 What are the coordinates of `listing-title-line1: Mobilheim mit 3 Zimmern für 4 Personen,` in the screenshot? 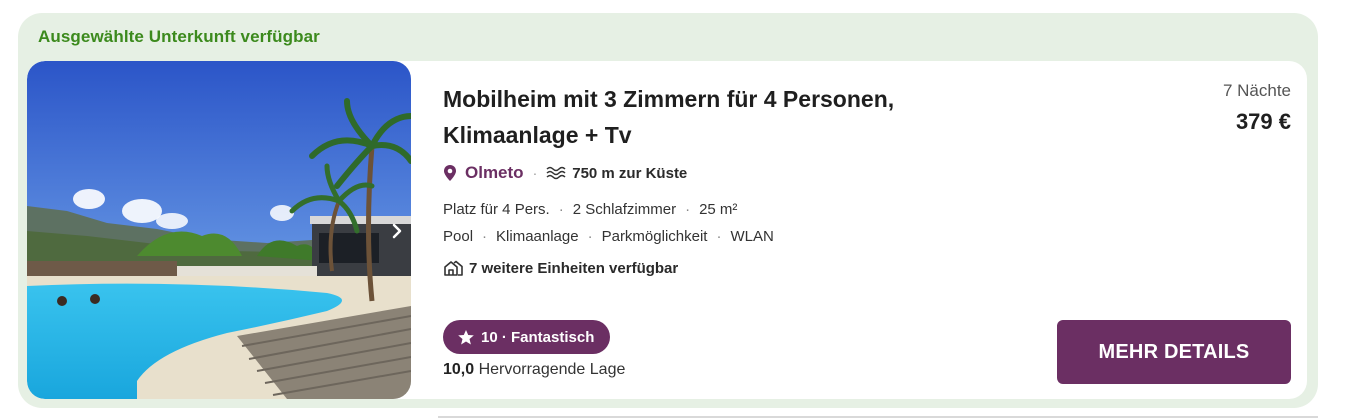 It's located at (669, 99).